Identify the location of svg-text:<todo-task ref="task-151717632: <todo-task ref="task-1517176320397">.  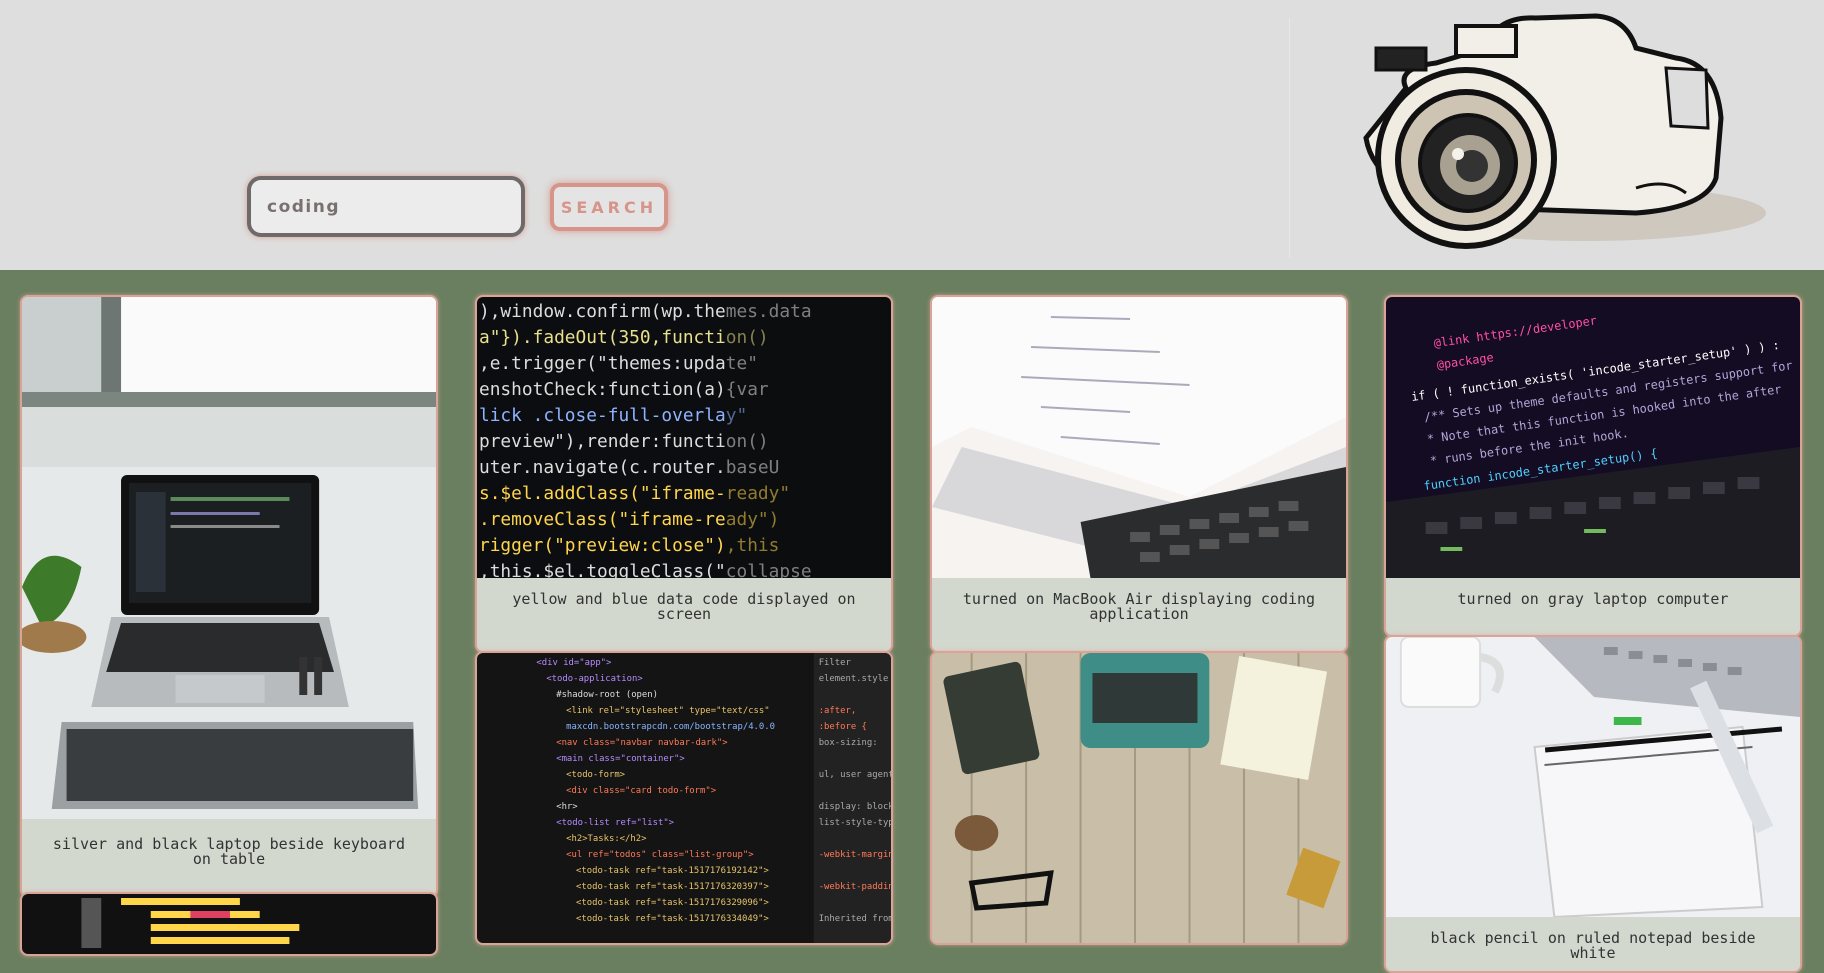
(672, 887).